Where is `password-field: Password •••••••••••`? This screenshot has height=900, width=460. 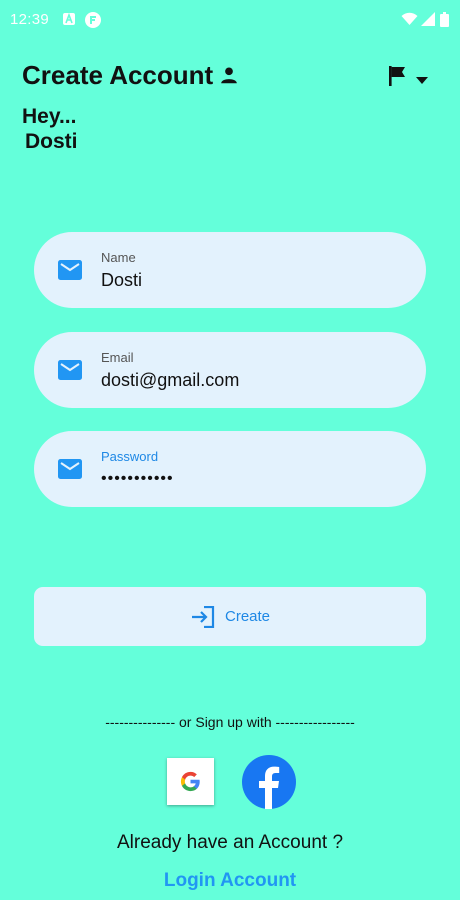 password-field: Password ••••••••••• is located at coordinates (230, 469).